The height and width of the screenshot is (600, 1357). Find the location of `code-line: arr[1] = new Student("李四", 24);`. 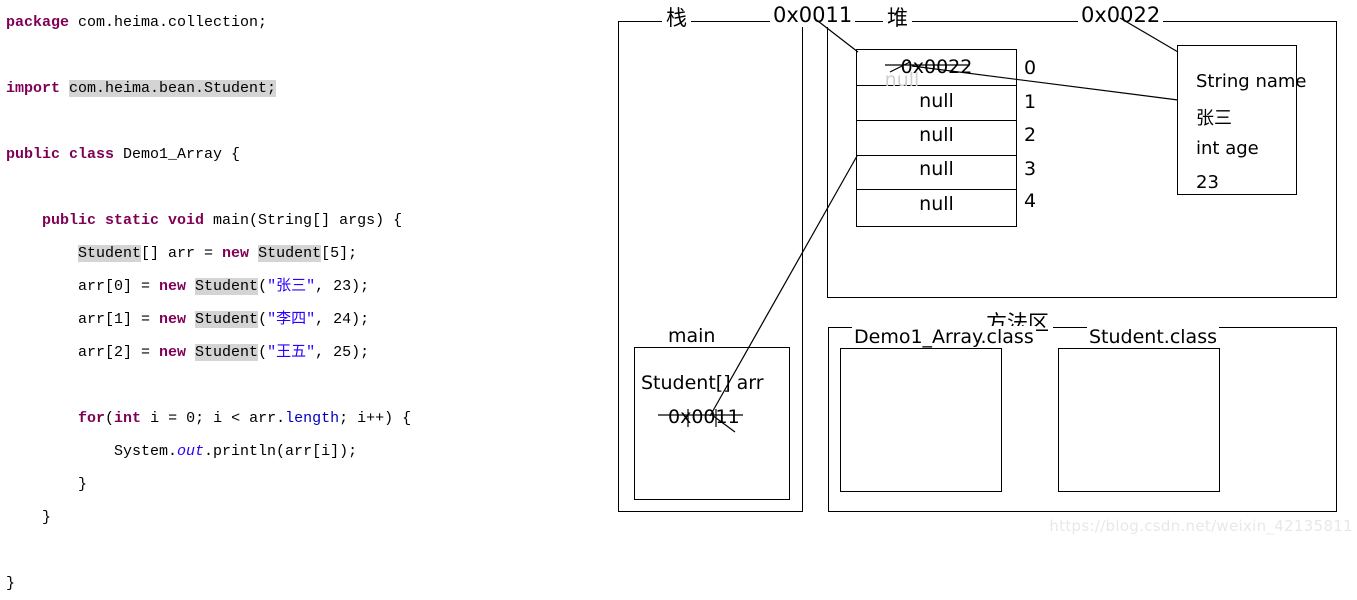

code-line: arr[1] = new Student("李四", 24); is located at coordinates (303, 319).